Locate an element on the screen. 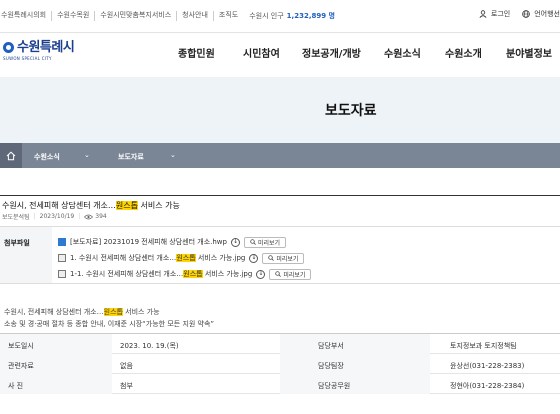  nav-item-disclosure: 정보공개/개방 is located at coordinates (331, 52).